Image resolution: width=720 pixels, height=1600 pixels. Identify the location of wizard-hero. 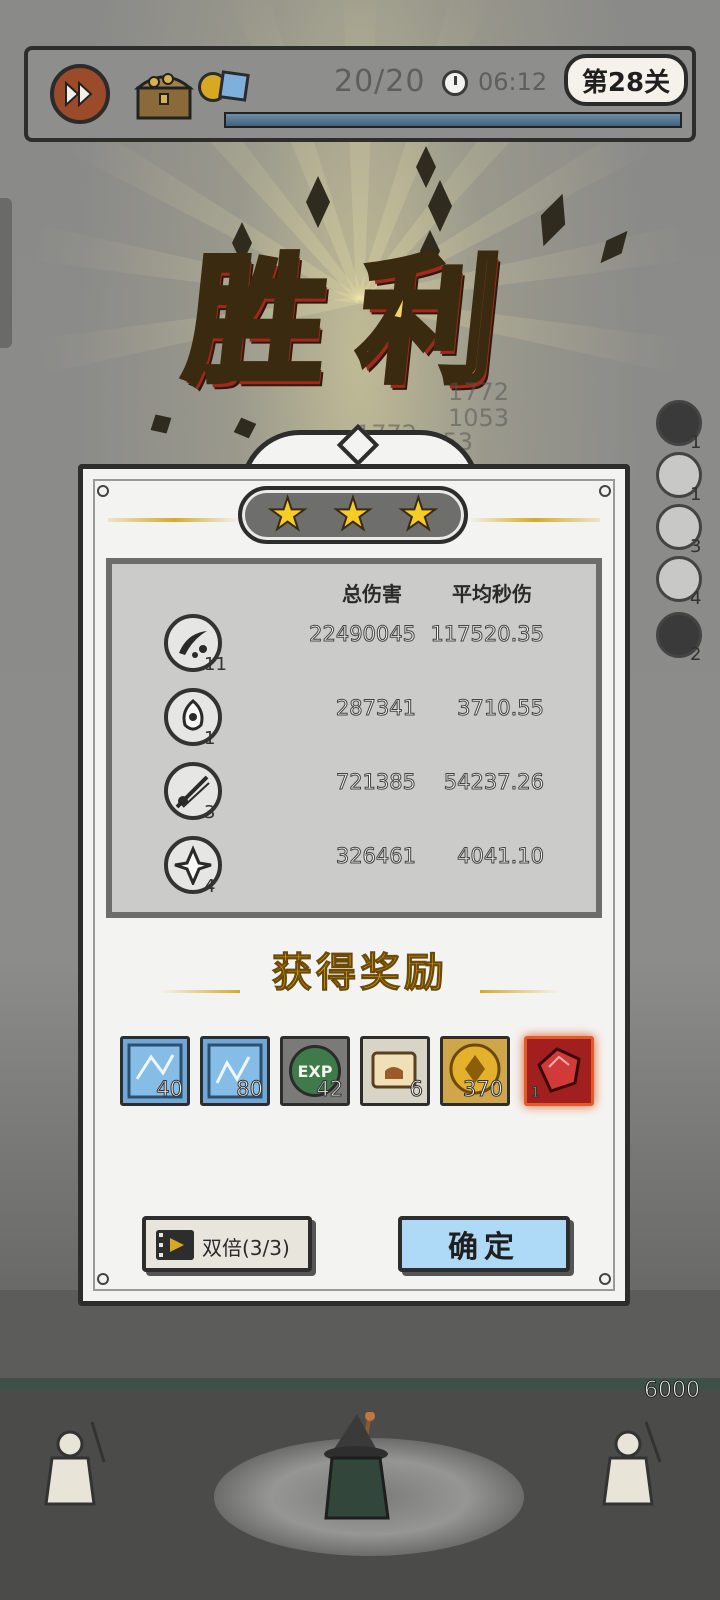
(357, 1466).